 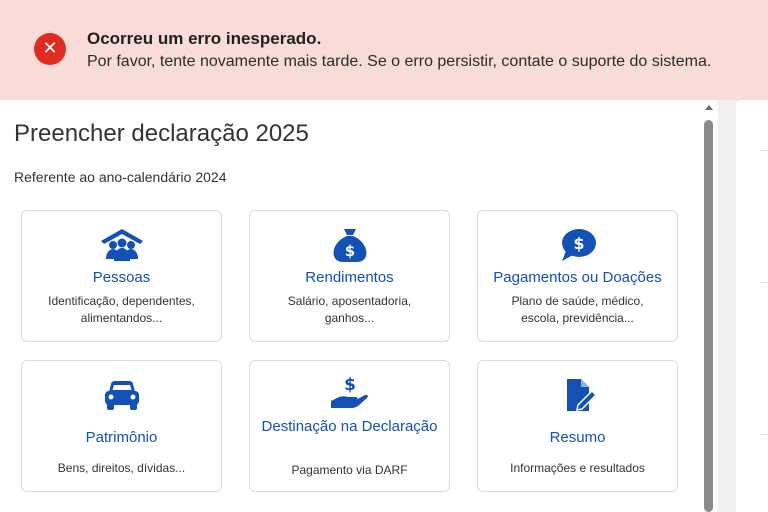 I want to click on scroll-up-arrow-icon, so click(x=709, y=107).